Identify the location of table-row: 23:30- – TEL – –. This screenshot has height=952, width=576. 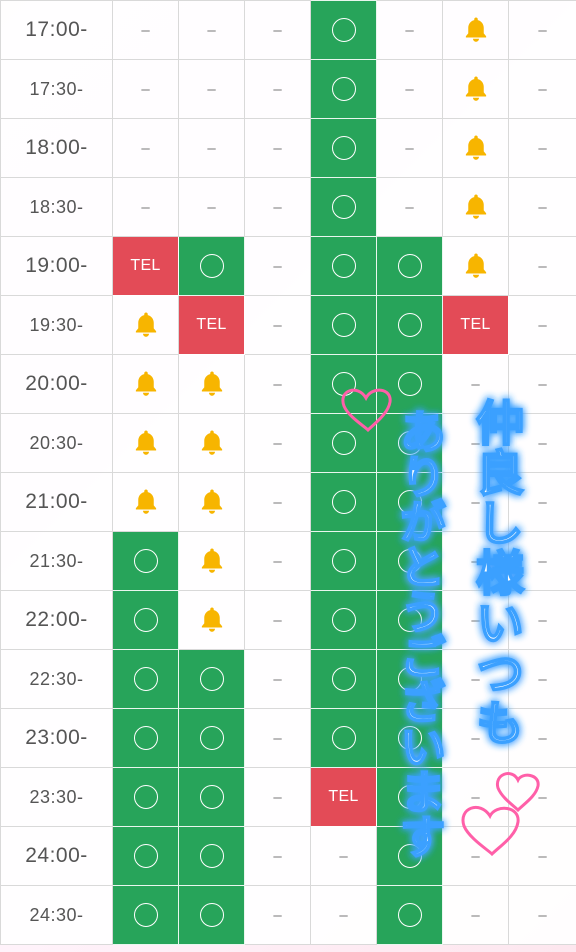
(288, 797).